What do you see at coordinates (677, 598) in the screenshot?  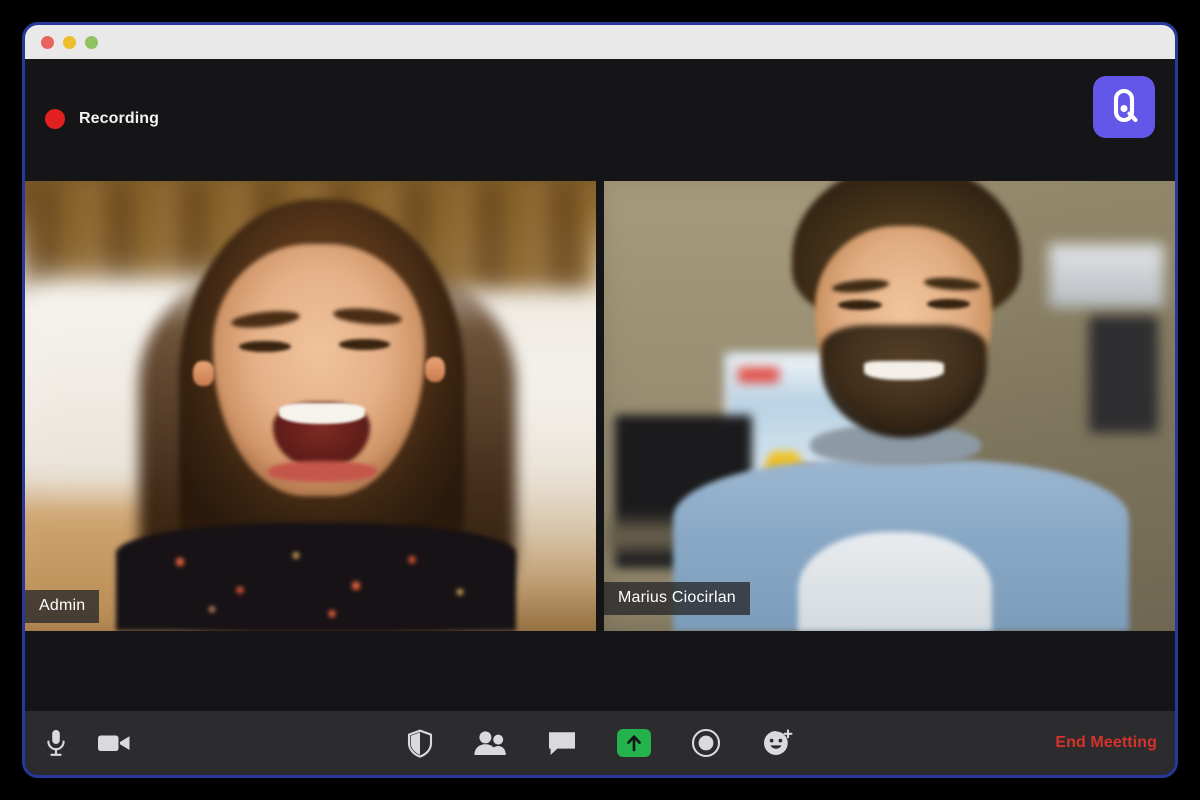 I see `participant-name-badge: Marius Ciocirlan` at bounding box center [677, 598].